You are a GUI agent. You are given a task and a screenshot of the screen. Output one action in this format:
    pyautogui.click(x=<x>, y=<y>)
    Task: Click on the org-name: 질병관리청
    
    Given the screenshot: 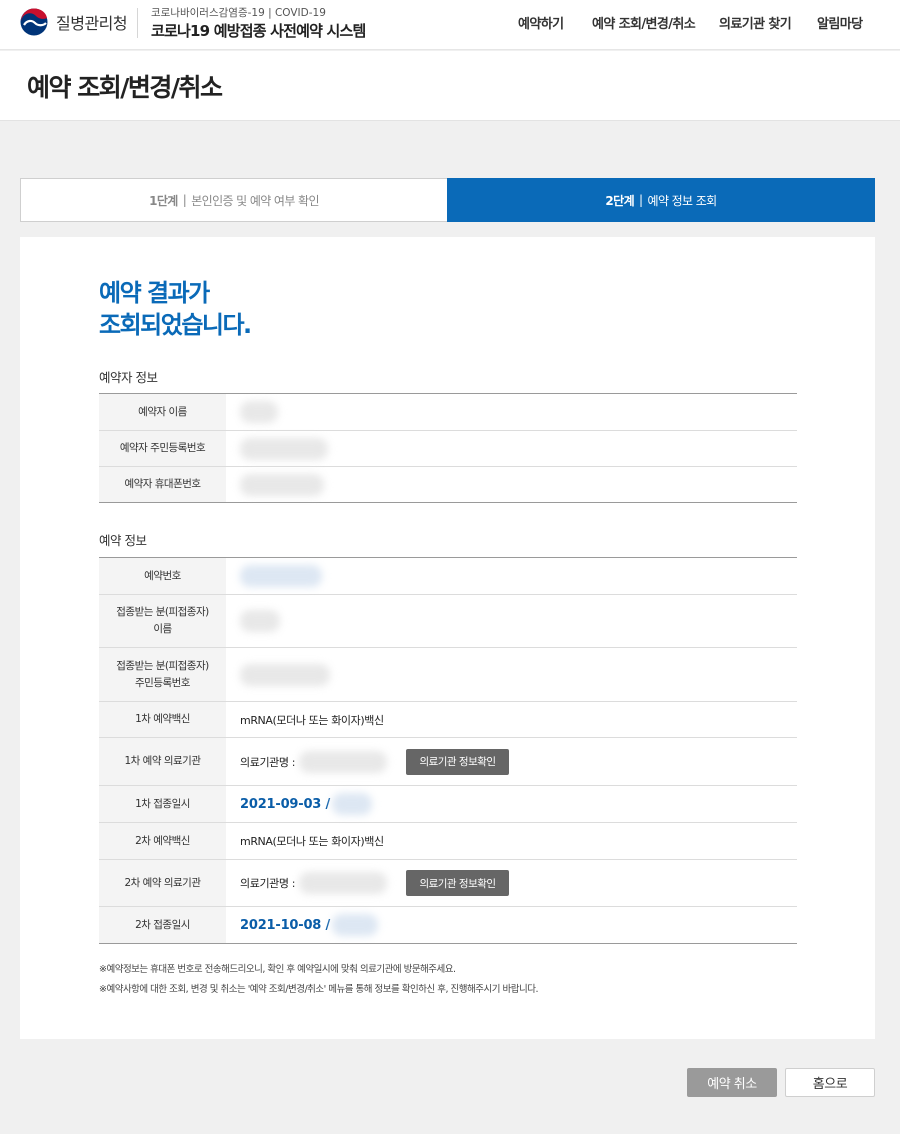 What is the action you would take?
    pyautogui.click(x=92, y=22)
    